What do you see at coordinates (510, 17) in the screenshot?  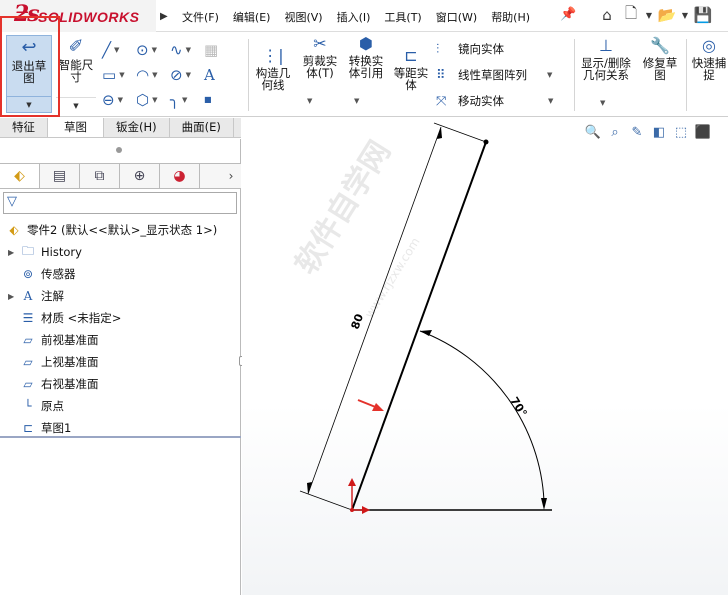 I see `menu-help: 帮助(H)` at bounding box center [510, 17].